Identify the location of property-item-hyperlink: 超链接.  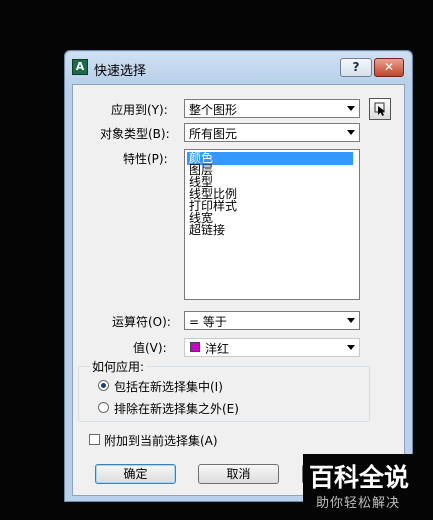
(207, 230).